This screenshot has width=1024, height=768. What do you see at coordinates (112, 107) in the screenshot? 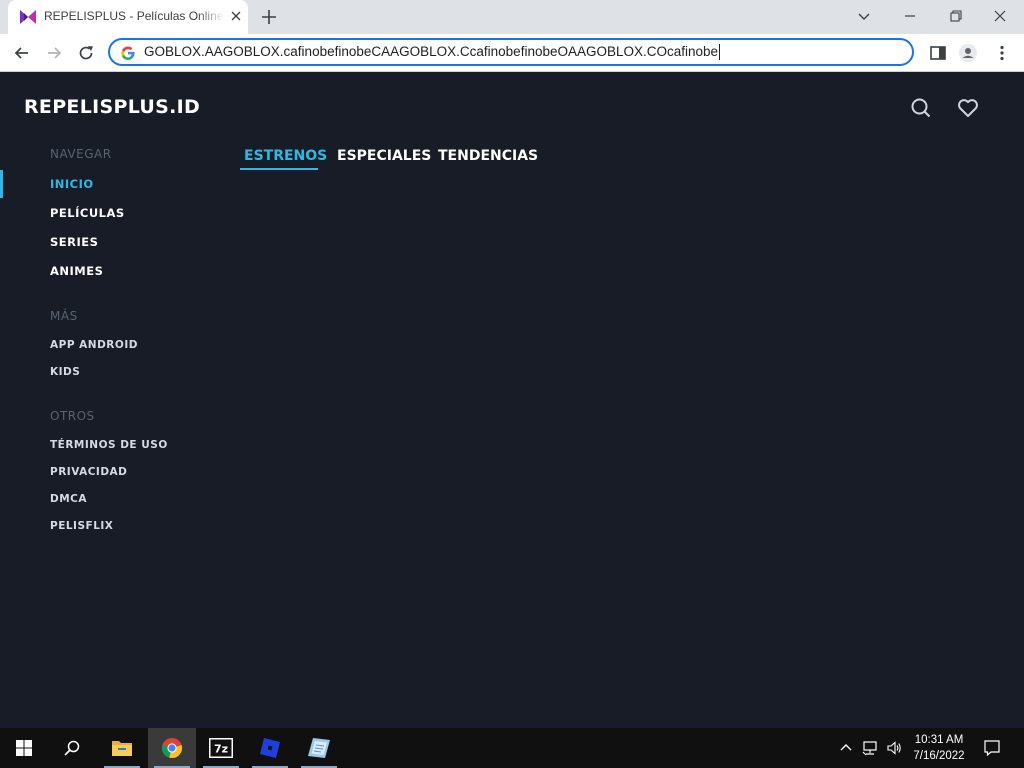
I see `site-logo: REPELISPLUS.ID` at bounding box center [112, 107].